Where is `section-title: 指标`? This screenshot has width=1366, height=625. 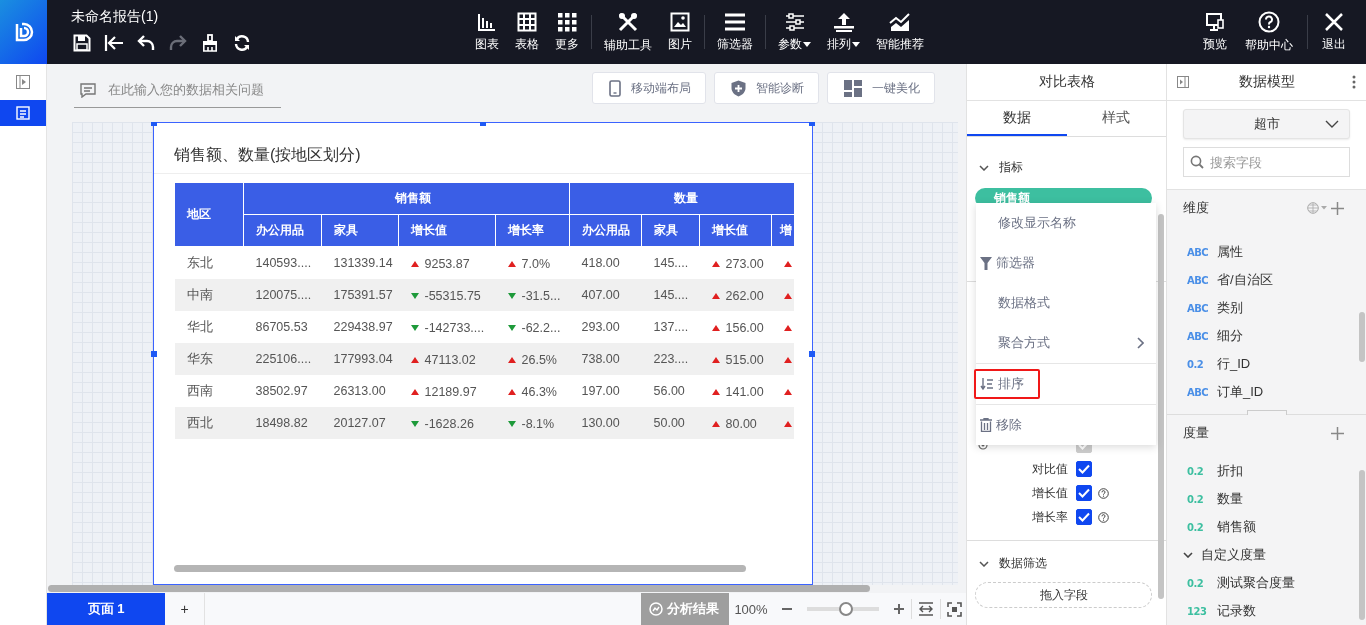
section-title: 指标 is located at coordinates (1011, 167).